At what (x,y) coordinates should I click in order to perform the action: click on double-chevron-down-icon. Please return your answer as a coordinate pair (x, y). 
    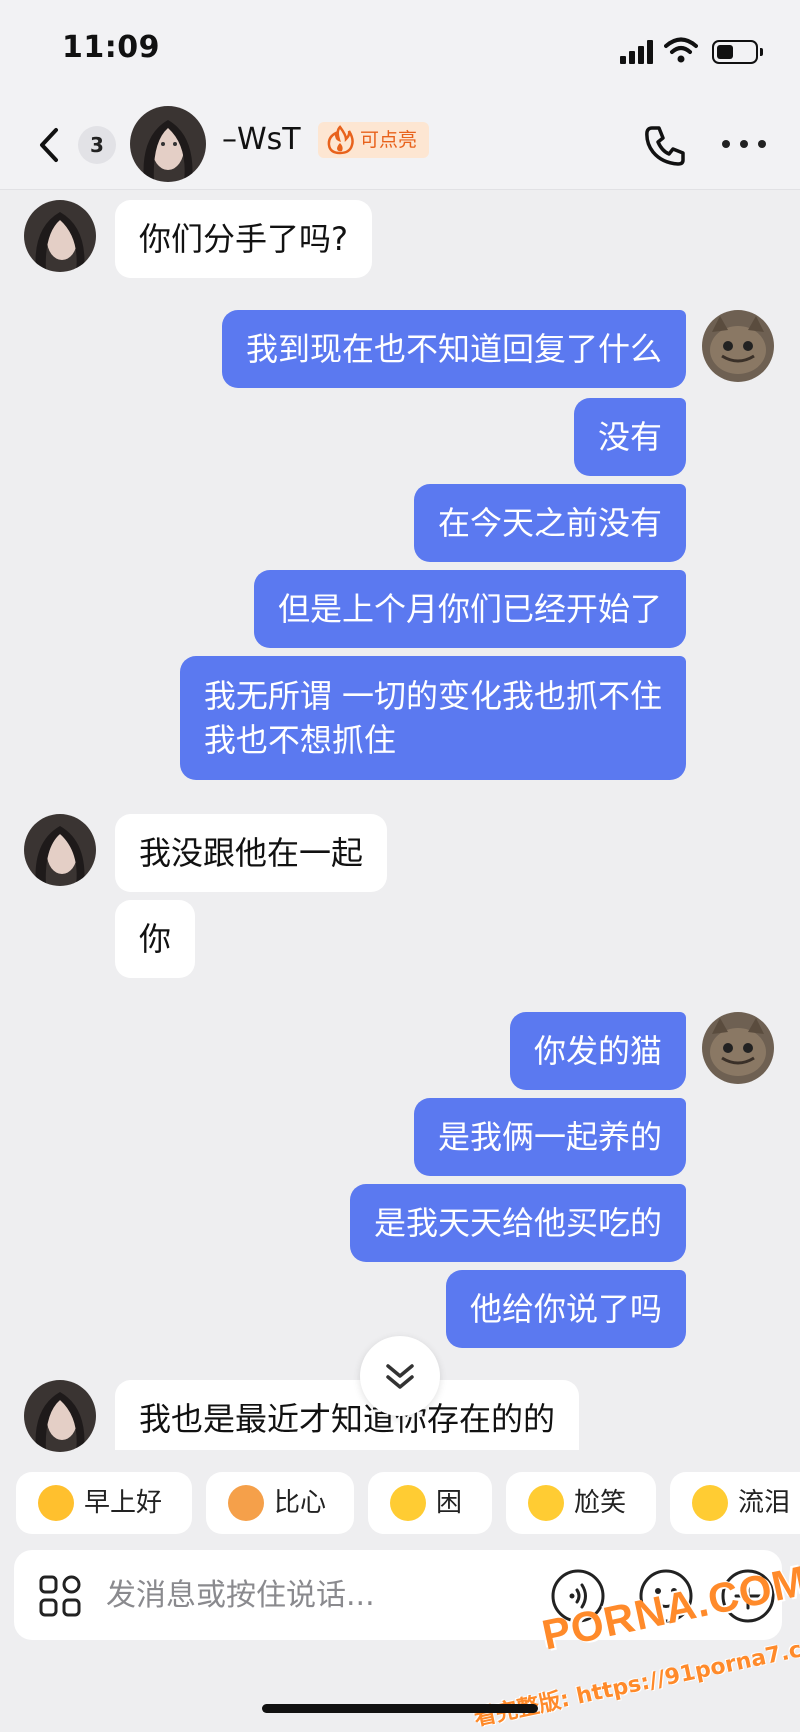
    Looking at the image, I should click on (400, 1376).